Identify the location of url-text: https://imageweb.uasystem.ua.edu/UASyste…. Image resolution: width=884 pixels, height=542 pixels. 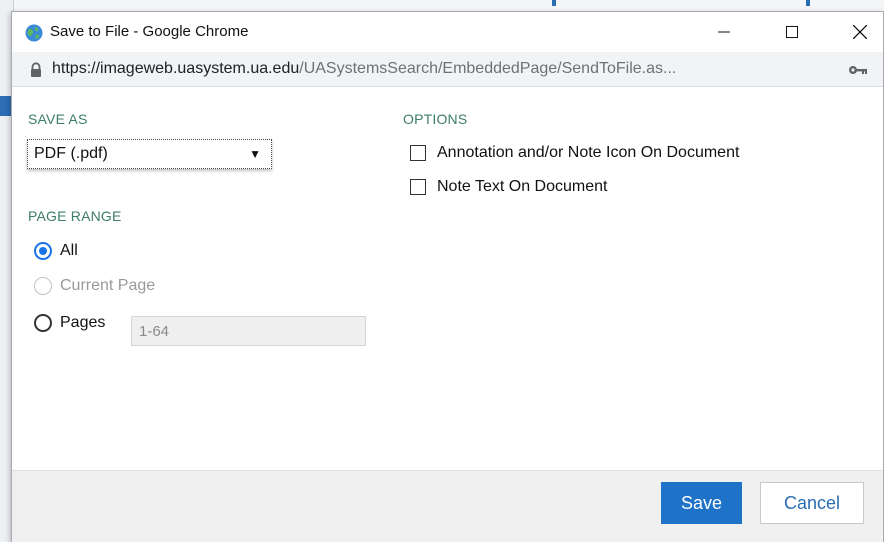
(364, 69).